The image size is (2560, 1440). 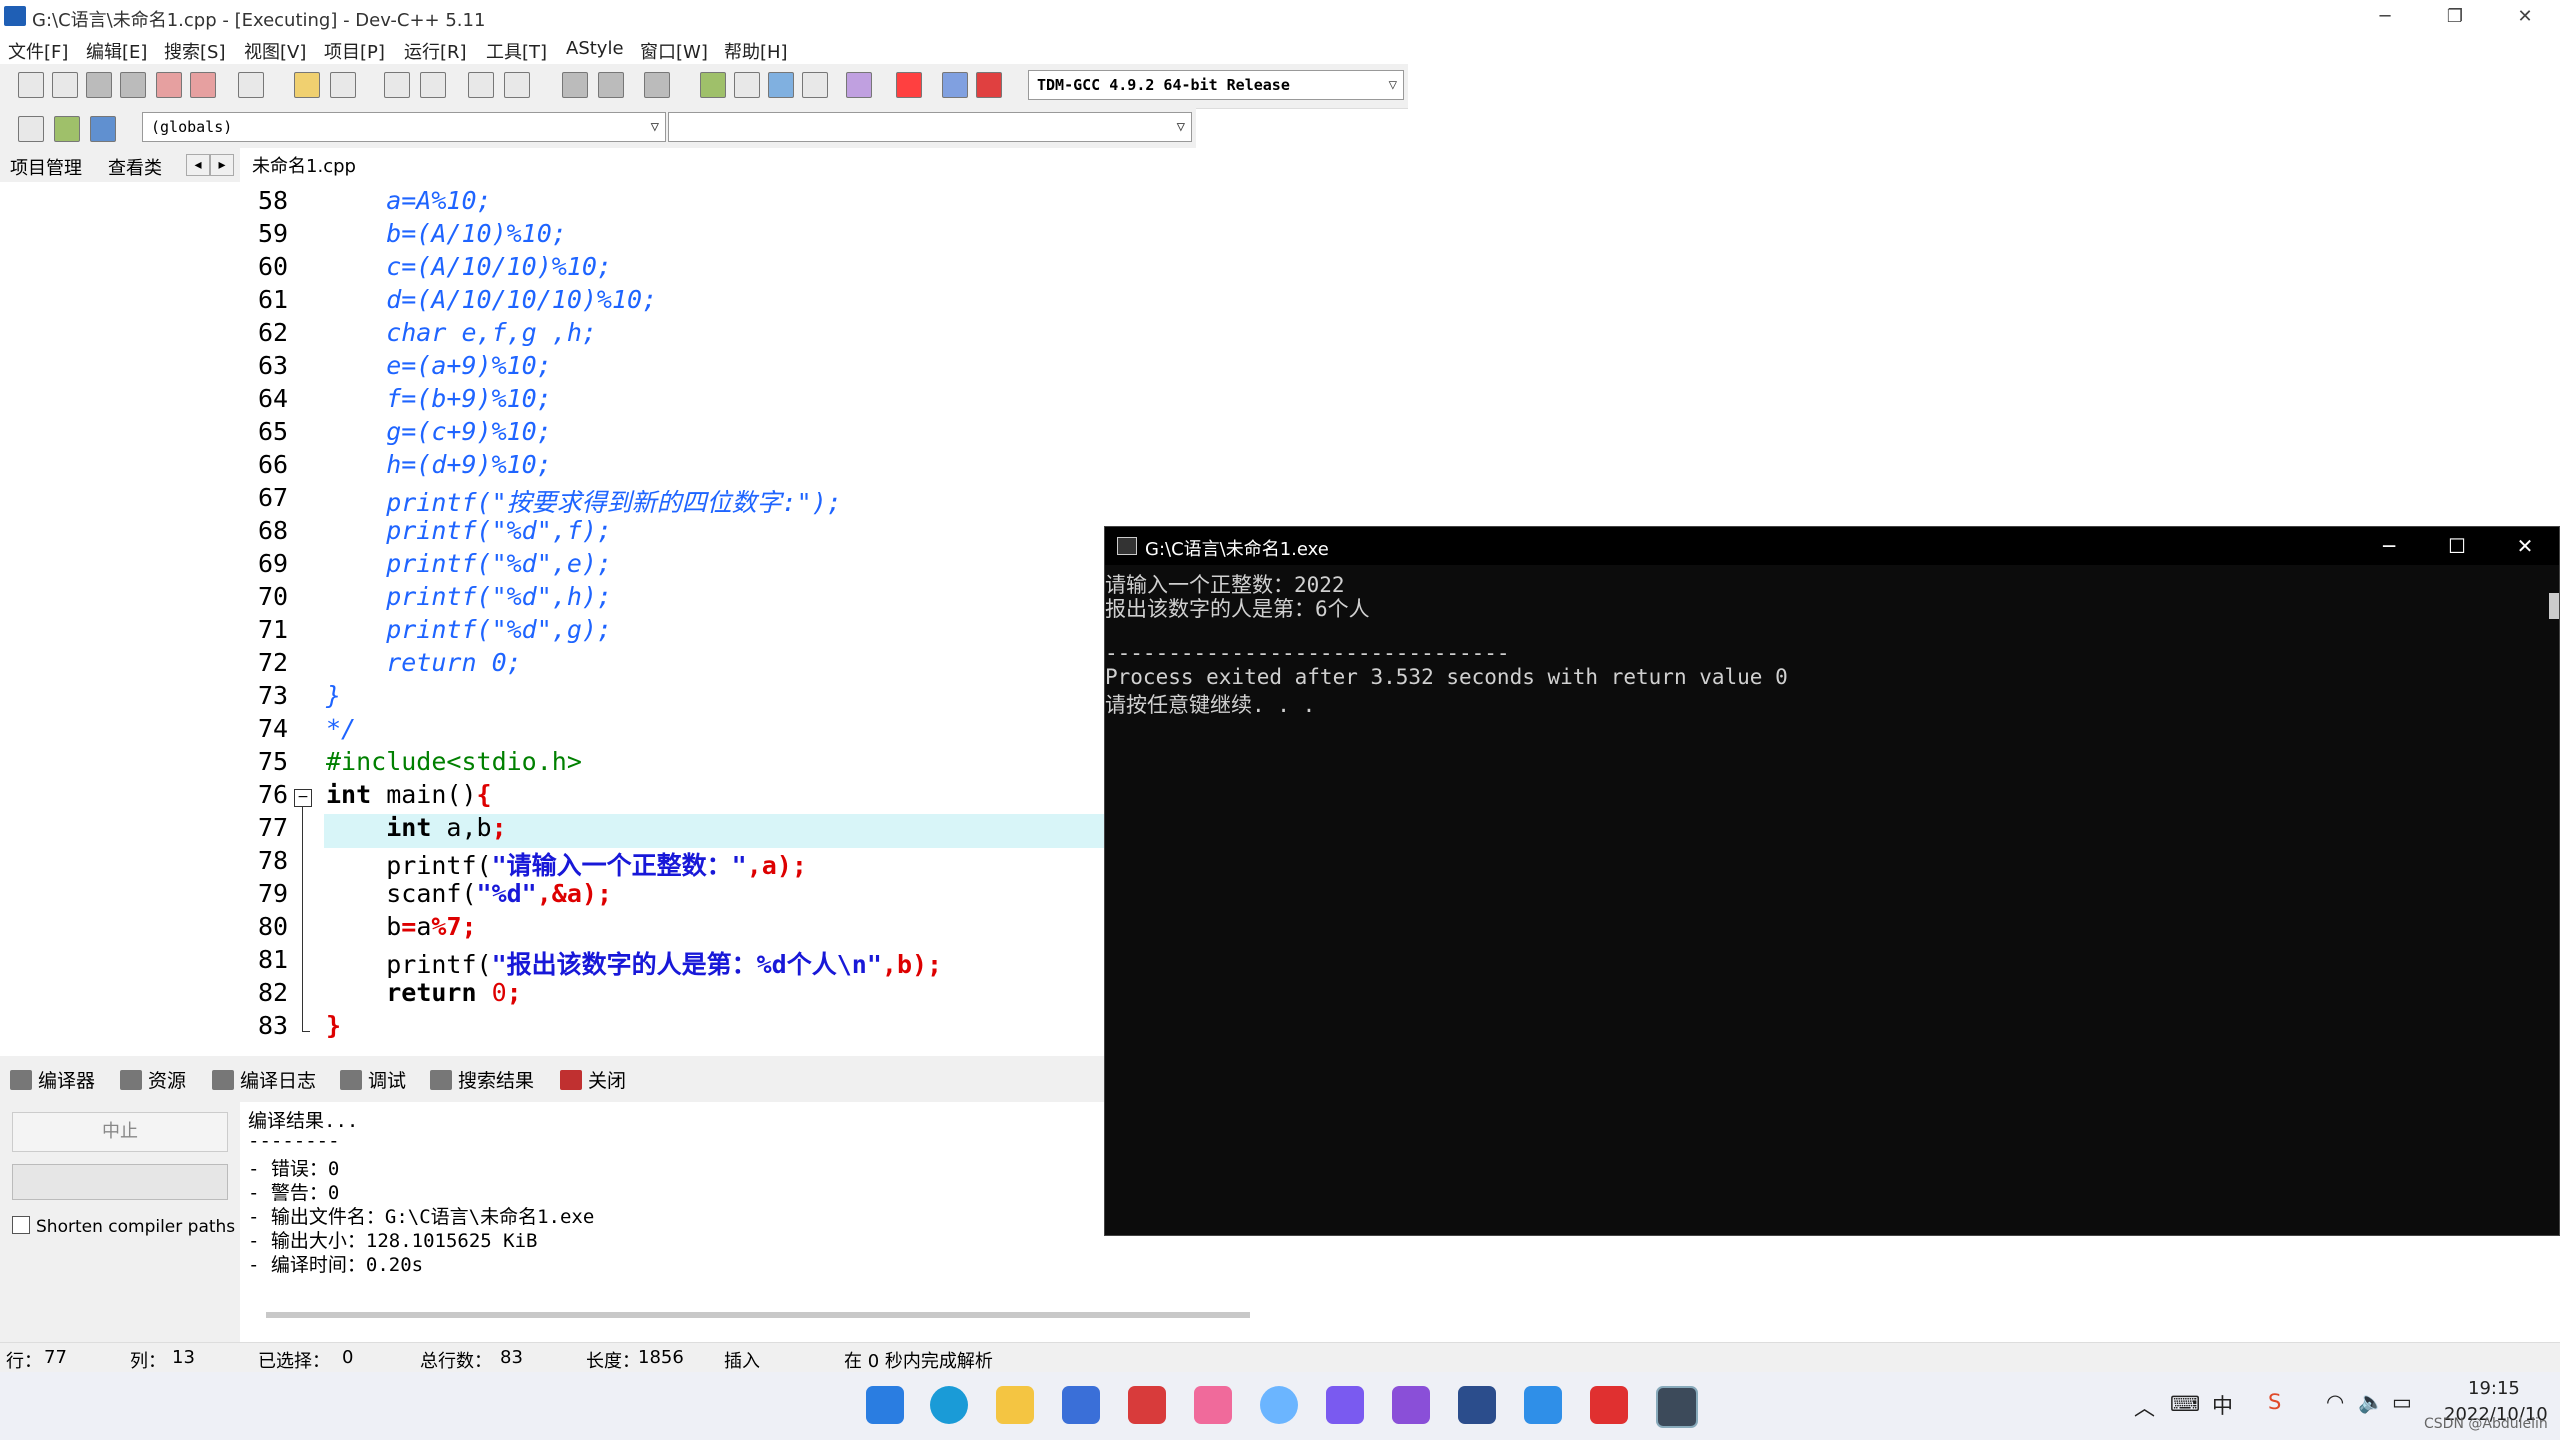 What do you see at coordinates (273, 662) in the screenshot?
I see `line-number: 72` at bounding box center [273, 662].